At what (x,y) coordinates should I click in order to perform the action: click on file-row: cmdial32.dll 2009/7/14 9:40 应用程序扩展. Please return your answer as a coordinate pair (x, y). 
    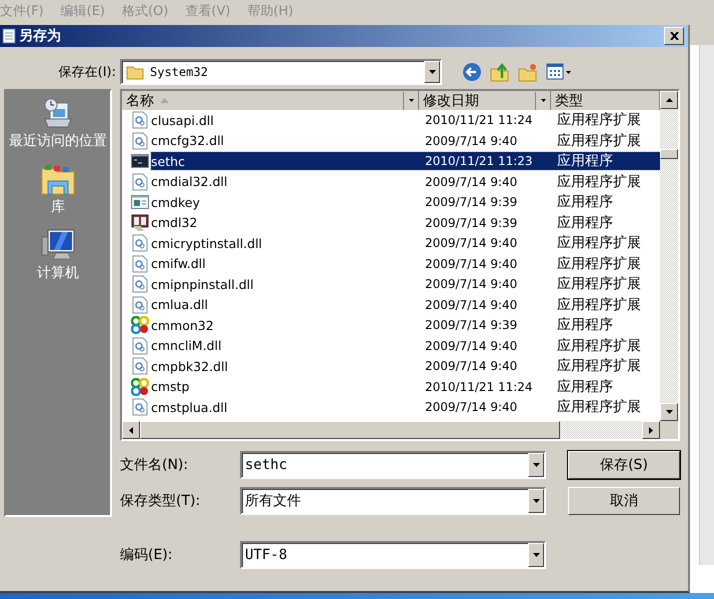
    Looking at the image, I should click on (405, 181).